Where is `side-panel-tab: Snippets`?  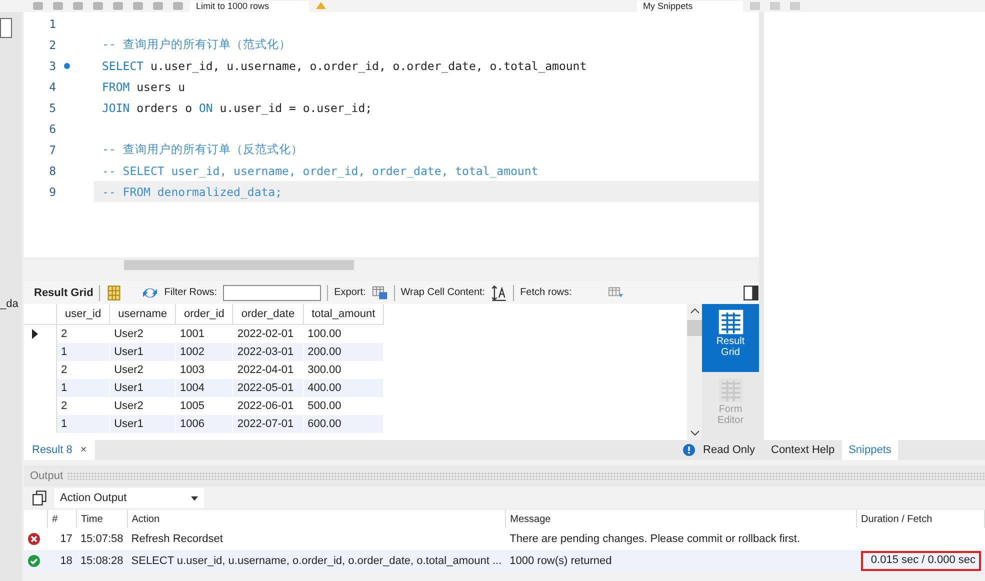
side-panel-tab: Snippets is located at coordinates (870, 450).